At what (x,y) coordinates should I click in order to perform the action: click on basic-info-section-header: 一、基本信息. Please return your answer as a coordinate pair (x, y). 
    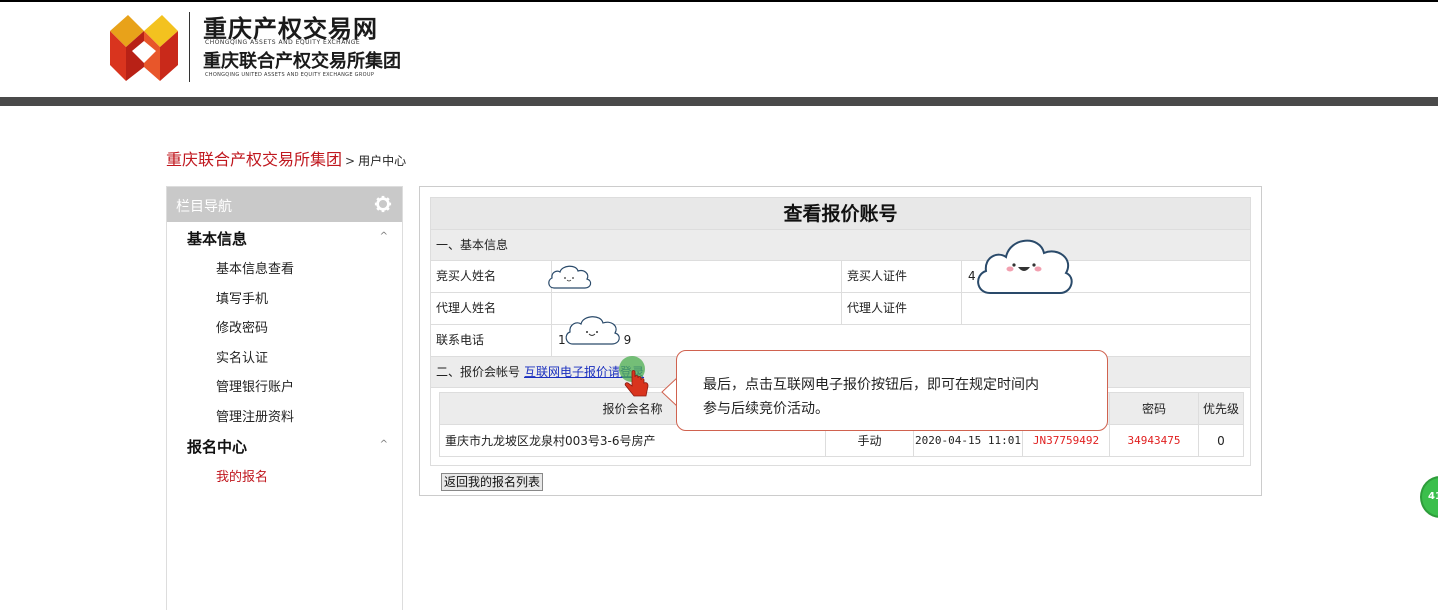
    Looking at the image, I should click on (840, 245).